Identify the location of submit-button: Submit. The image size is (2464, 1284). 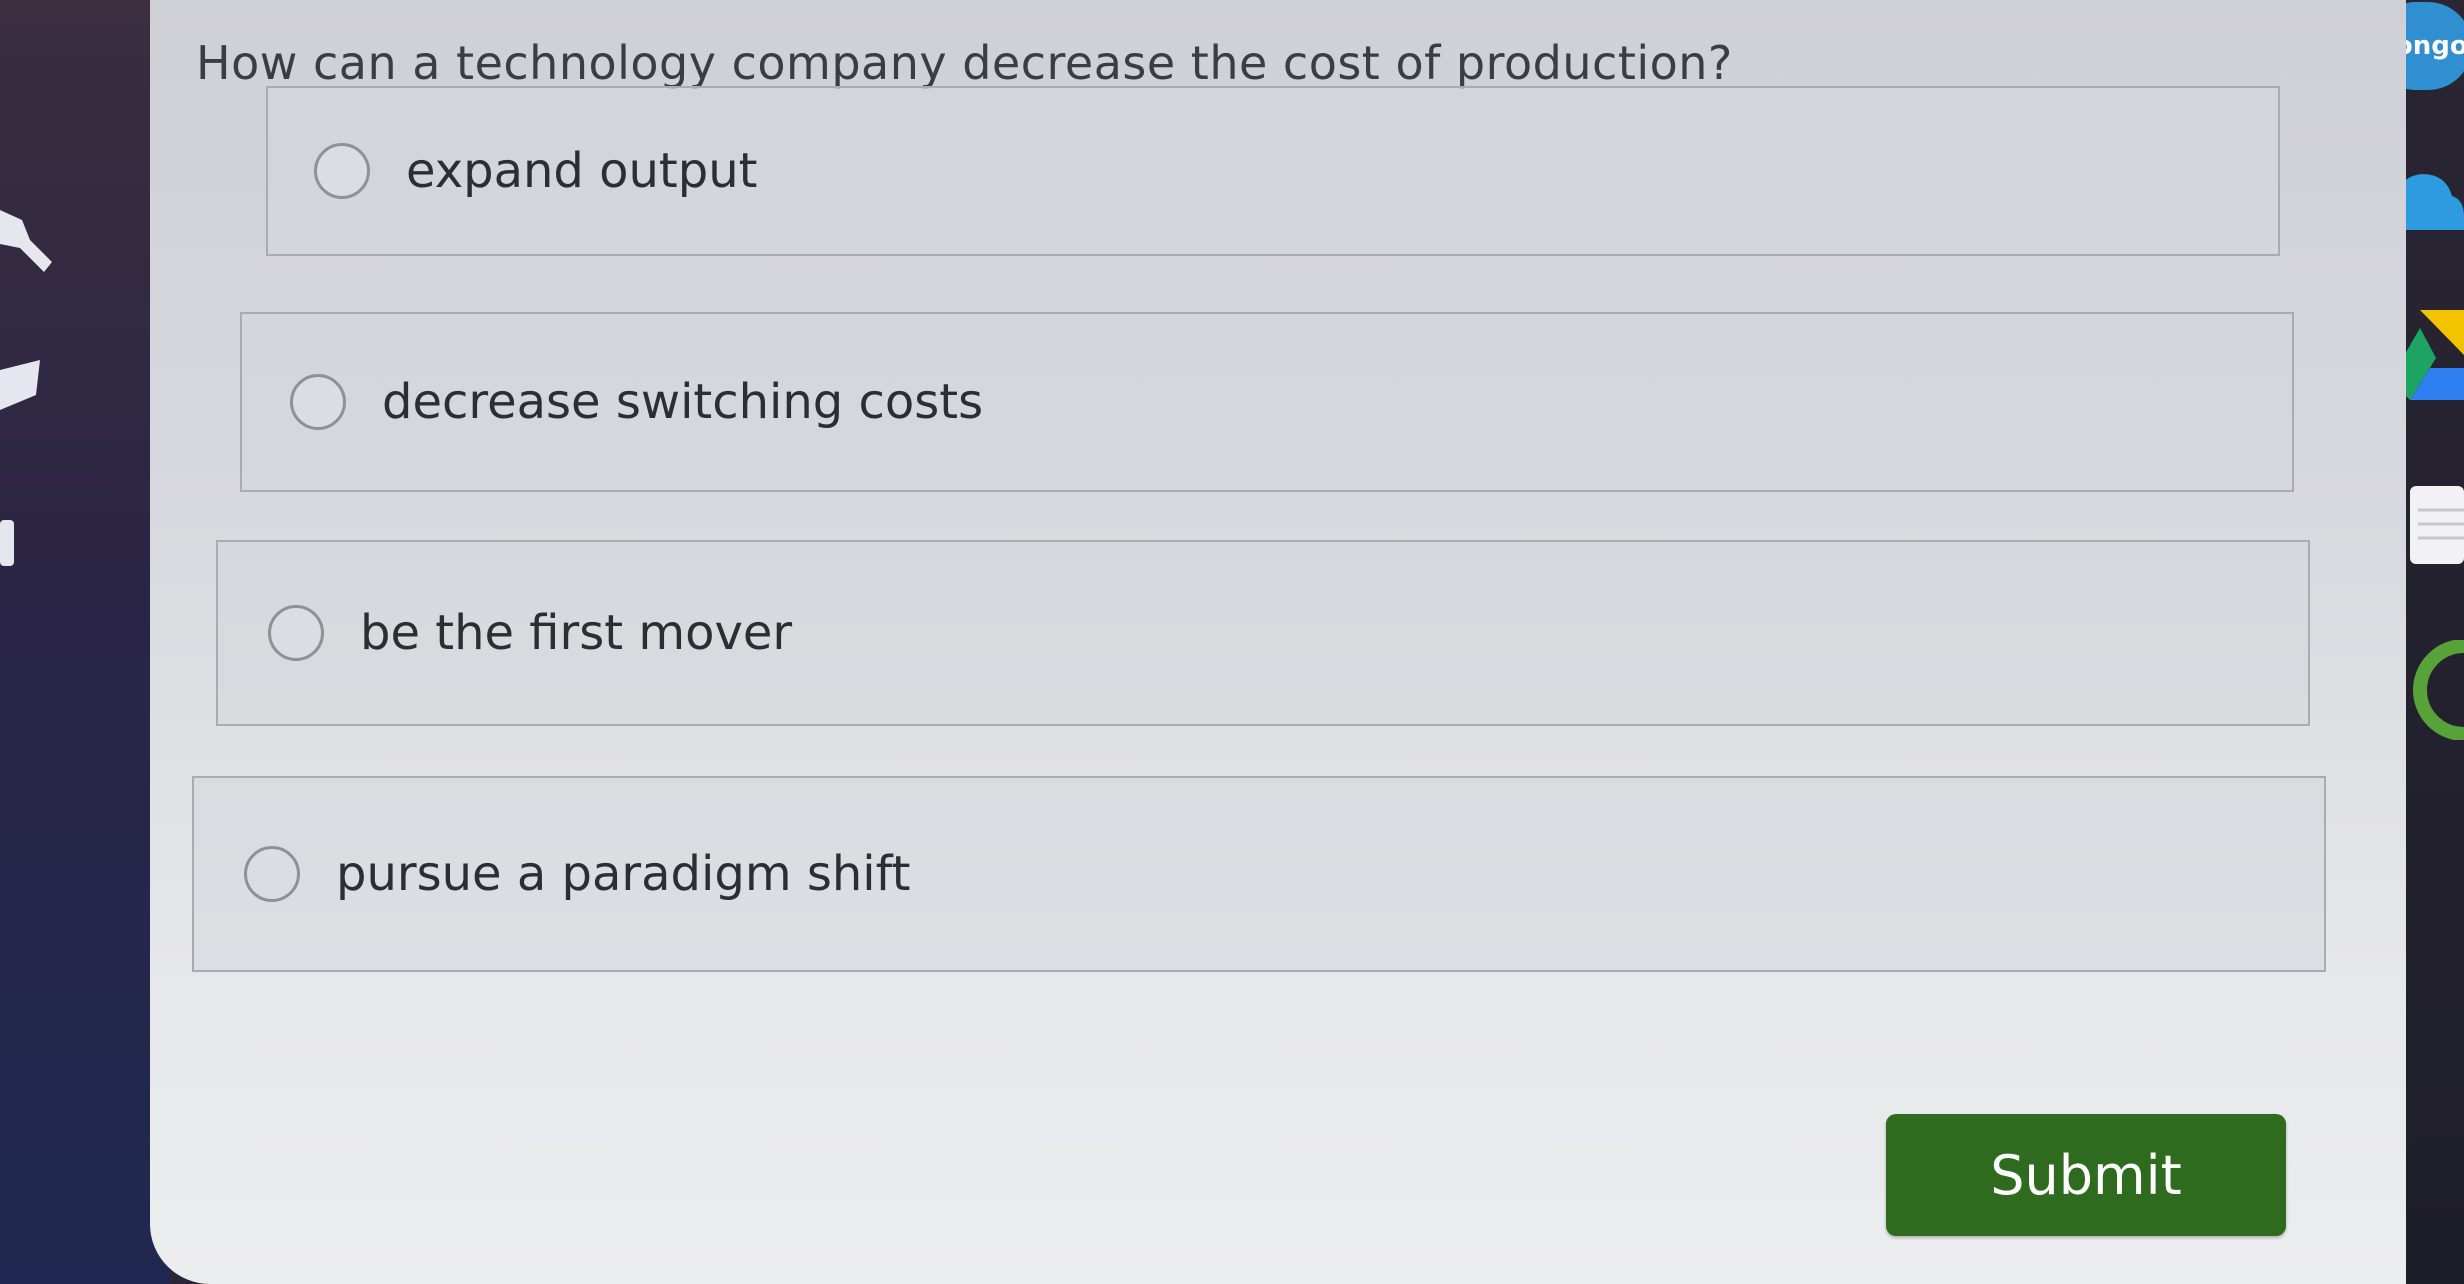
(2086, 1175).